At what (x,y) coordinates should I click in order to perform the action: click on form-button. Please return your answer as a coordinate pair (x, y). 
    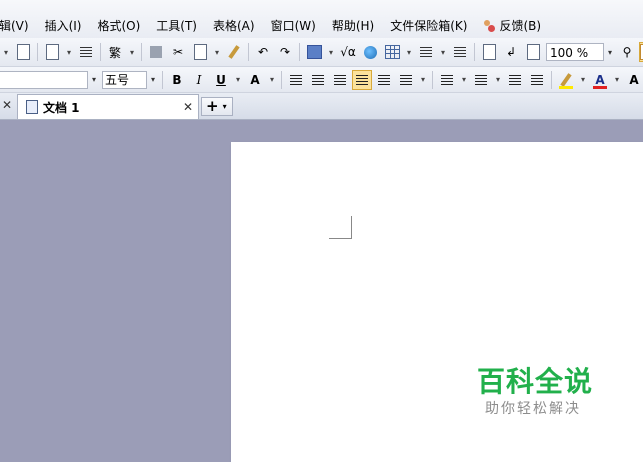
    Looking at the image, I should click on (314, 52).